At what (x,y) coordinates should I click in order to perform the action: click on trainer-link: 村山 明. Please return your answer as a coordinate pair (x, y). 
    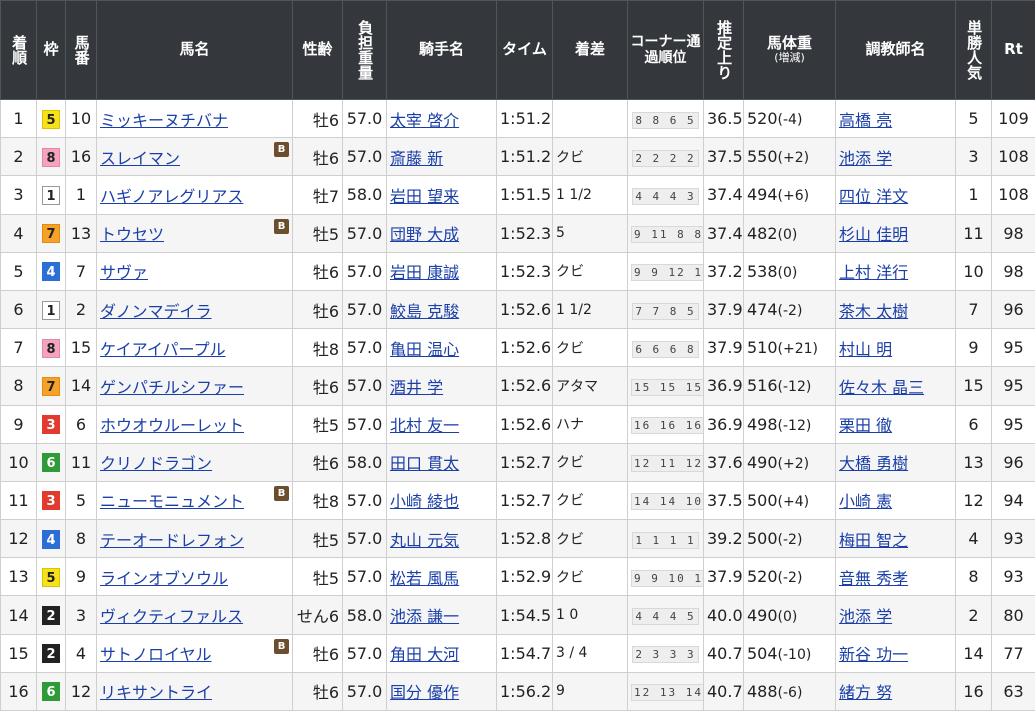
    Looking at the image, I should click on (865, 349).